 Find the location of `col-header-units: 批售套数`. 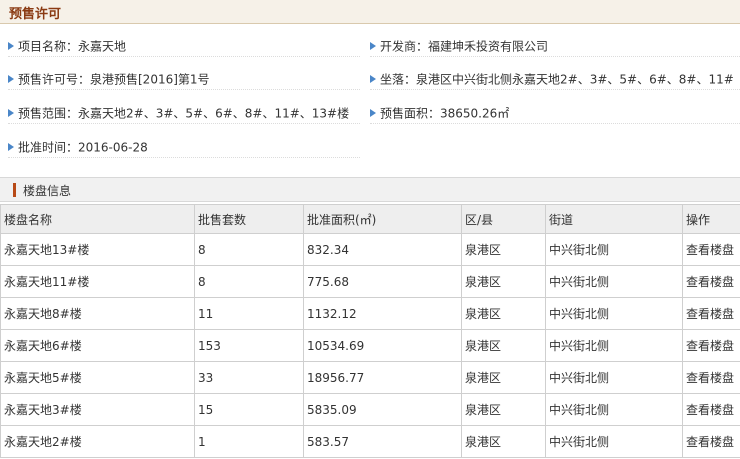

col-header-units: 批售套数 is located at coordinates (249, 219).